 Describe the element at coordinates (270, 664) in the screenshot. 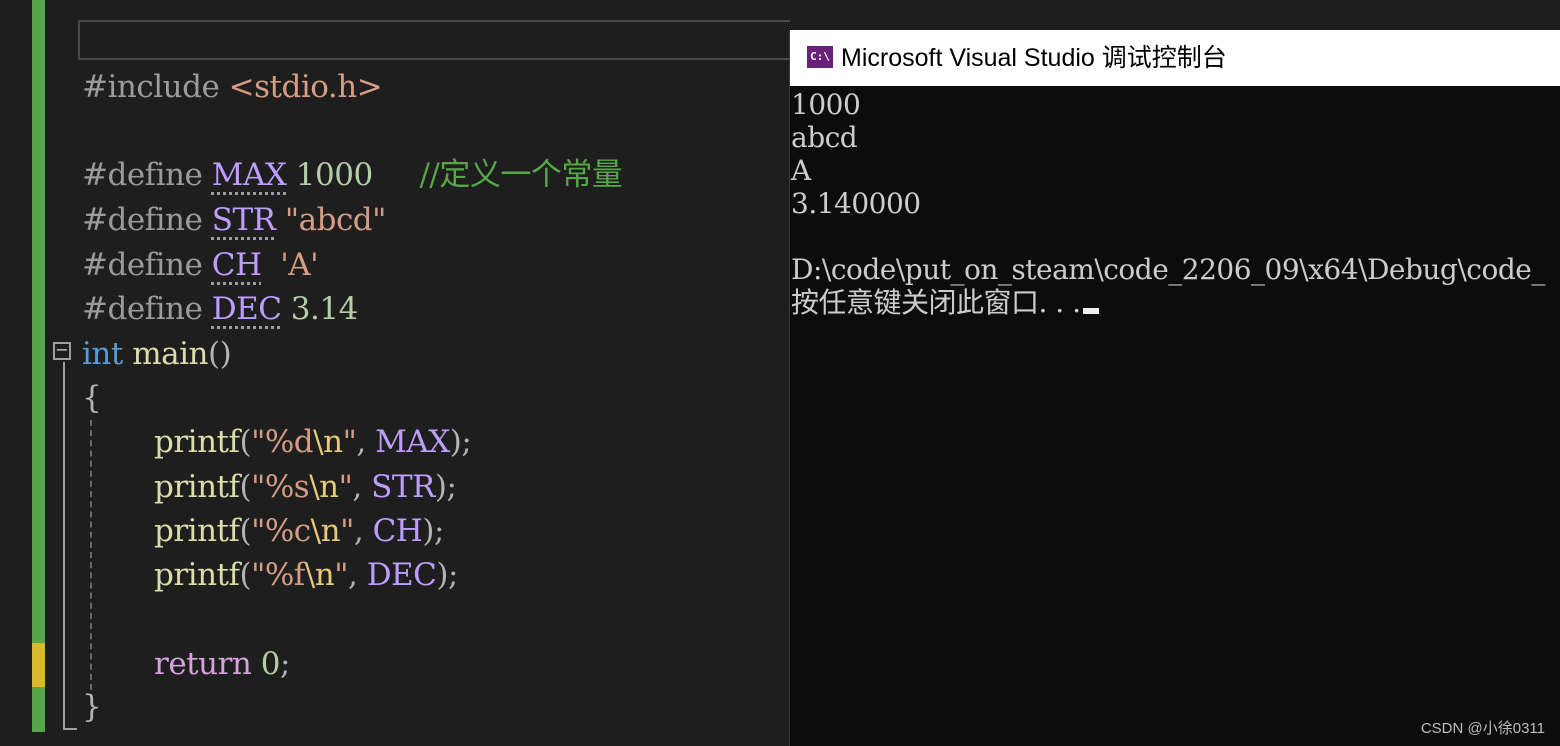

I see `return-value: 0` at that location.